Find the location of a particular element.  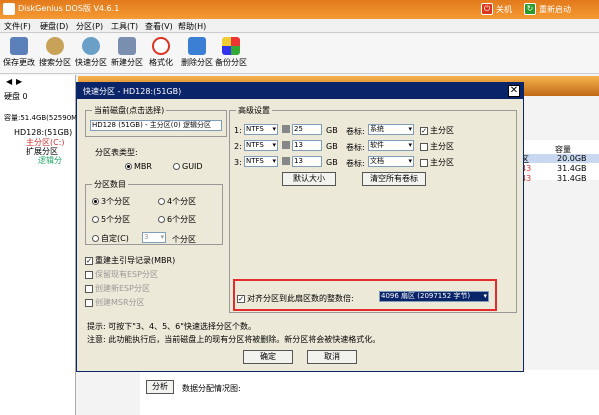

align-checkbox: ✓ 对齐分区到此扇区数的整数倍: is located at coordinates (295, 298).